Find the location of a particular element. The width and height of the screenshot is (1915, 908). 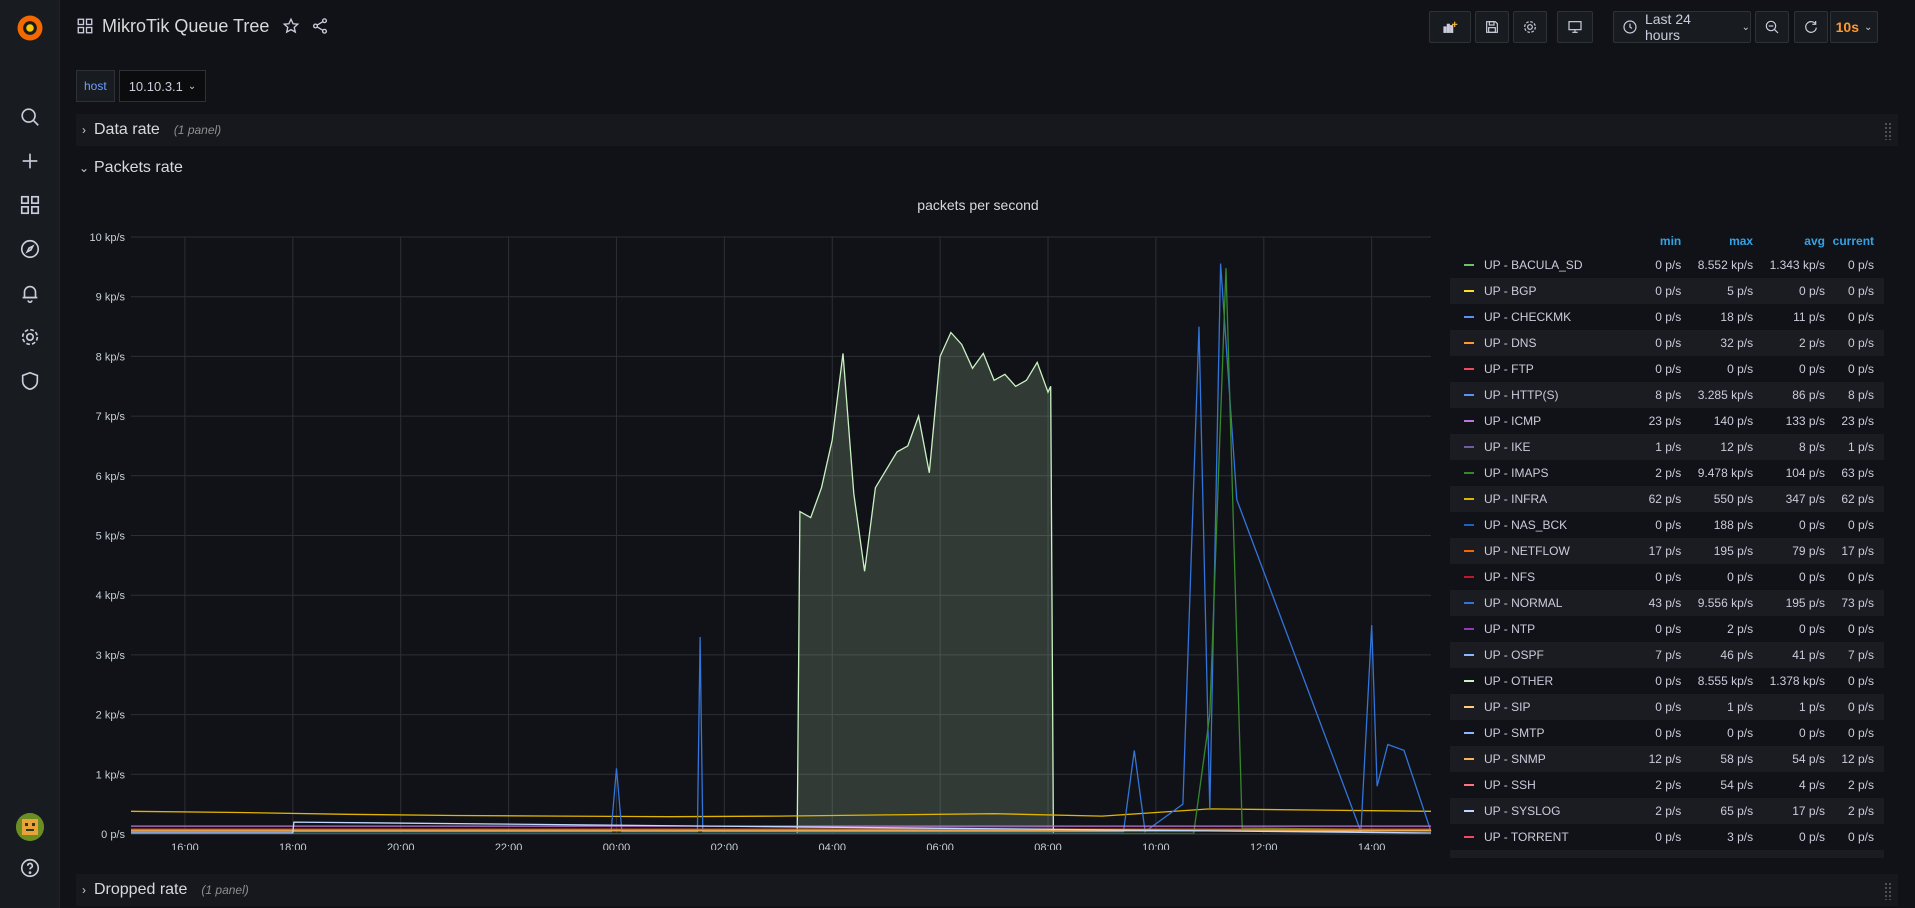

legend-item: UP - ICMP 23 p/s 140 p/s 133 p/s 23 p/s is located at coordinates (1667, 421).